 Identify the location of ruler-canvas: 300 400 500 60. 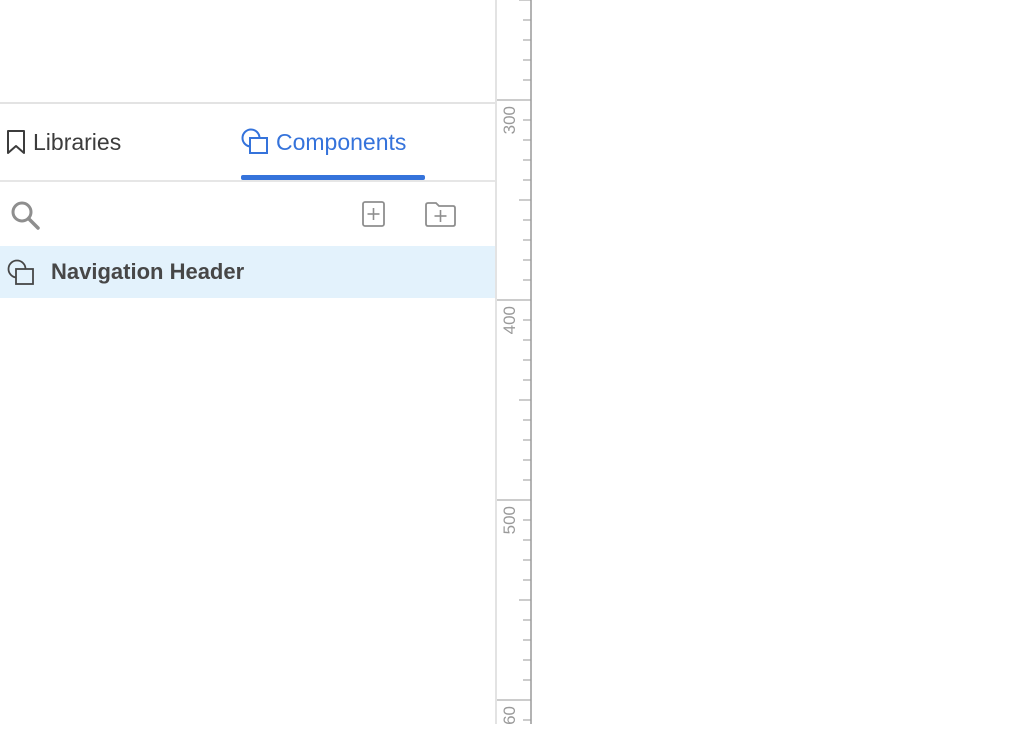
(514, 362).